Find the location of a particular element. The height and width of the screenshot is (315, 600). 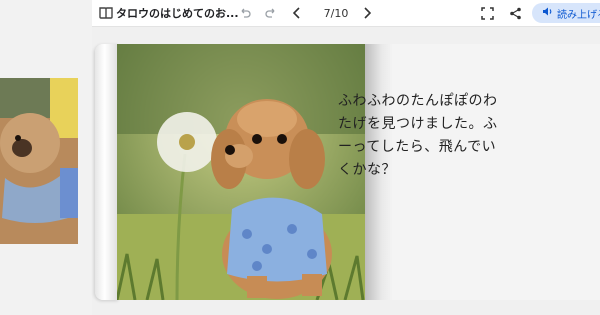

chevron-right-icon is located at coordinates (367, 13).